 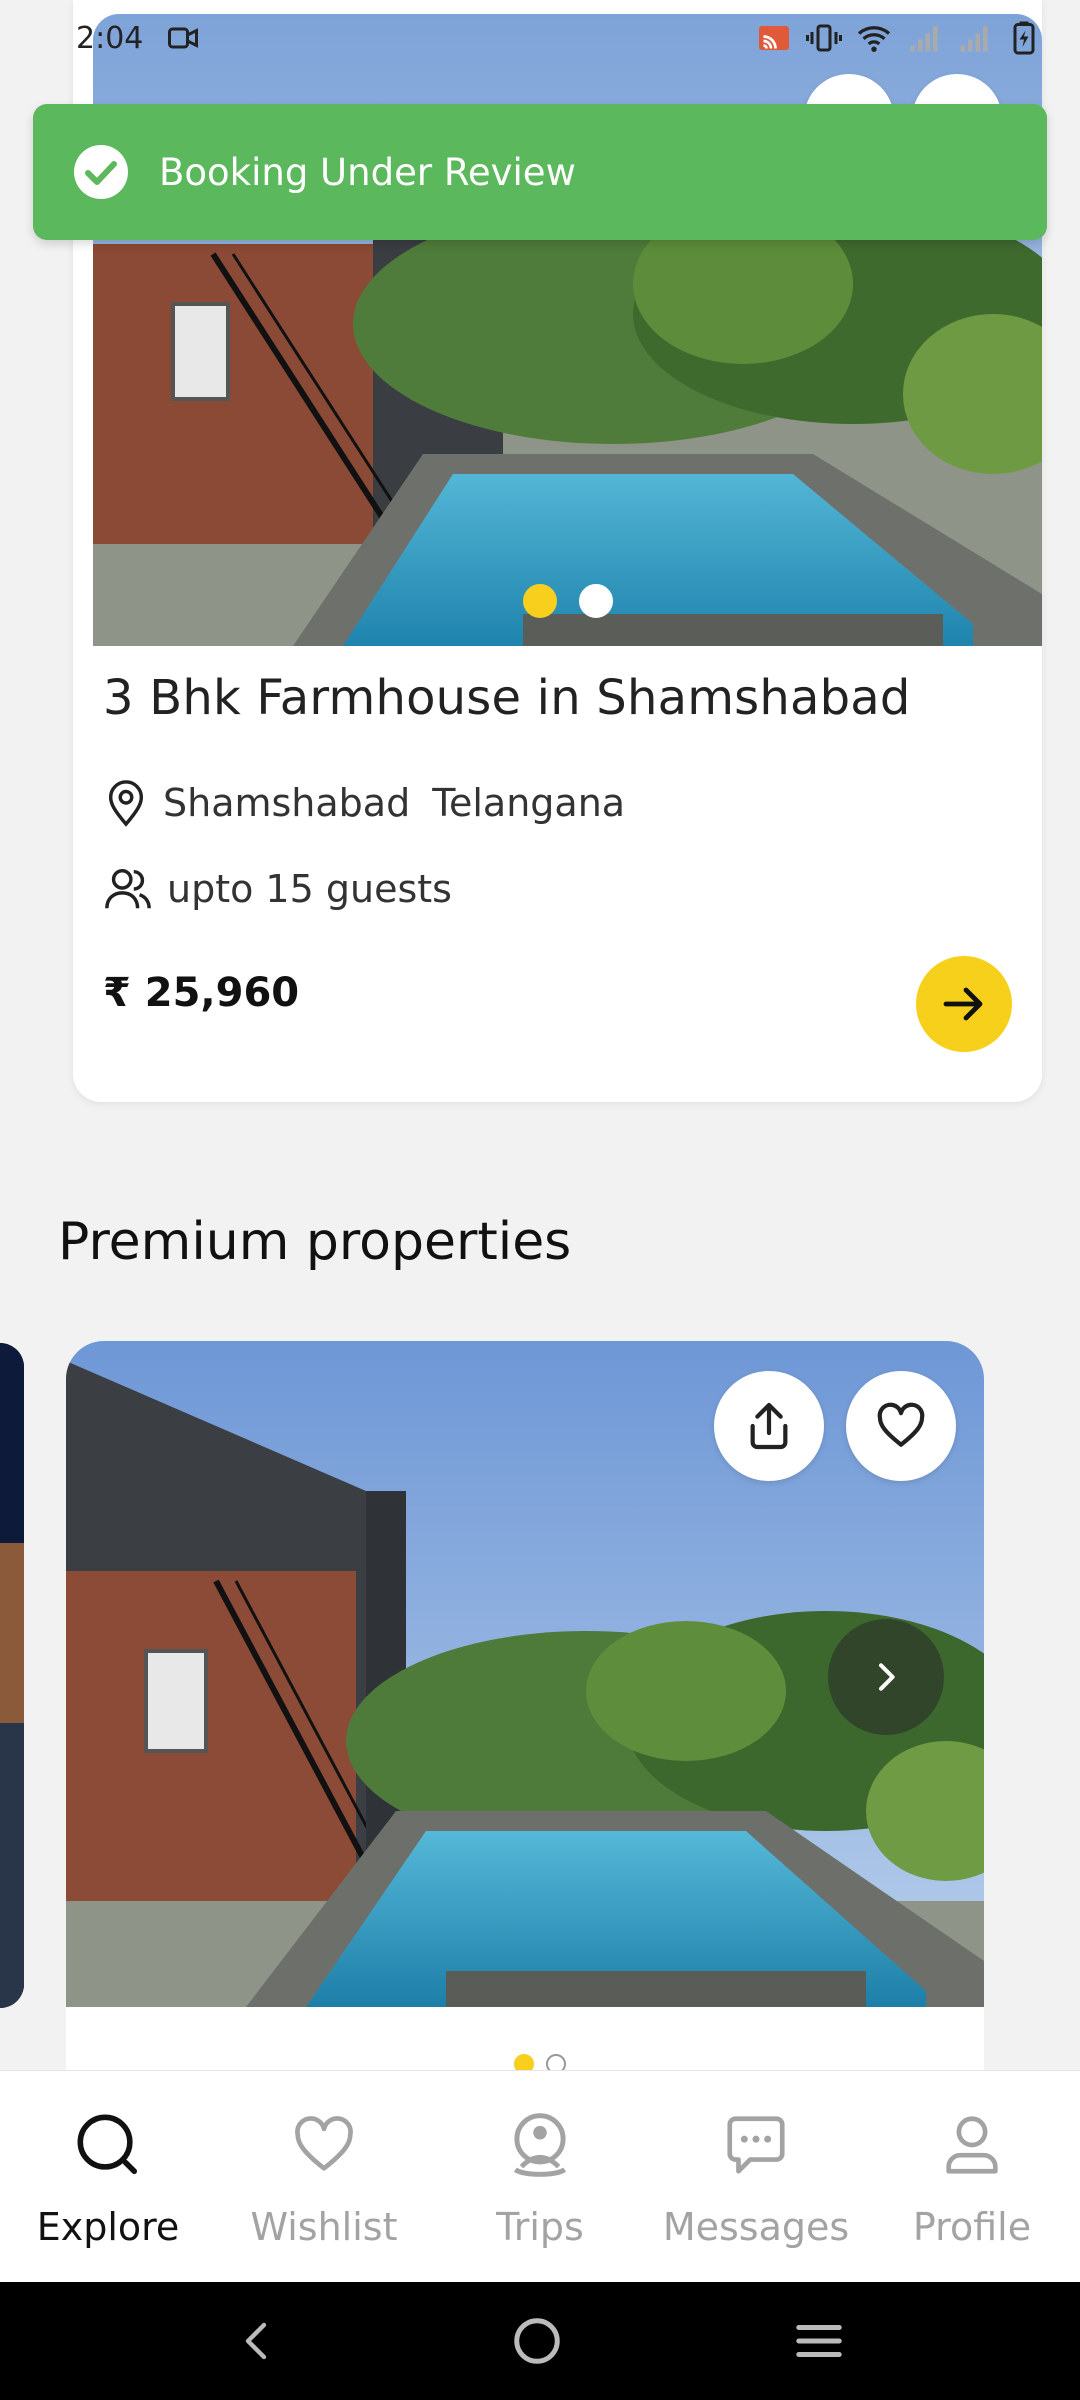 I want to click on nav-explore: Explore, so click(x=108, y=2176).